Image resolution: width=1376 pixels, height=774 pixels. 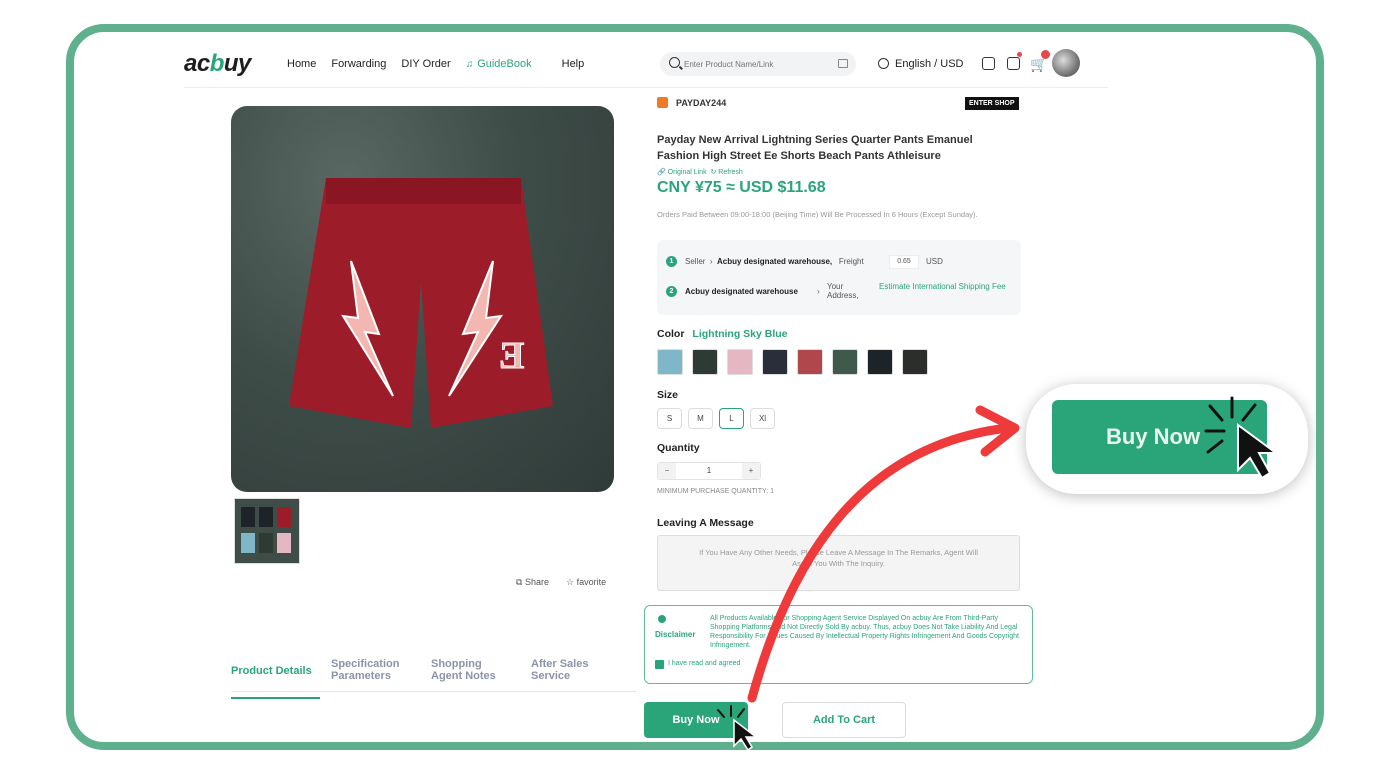 What do you see at coordinates (762, 418) in the screenshot?
I see `size-option-xl: Xl` at bounding box center [762, 418].